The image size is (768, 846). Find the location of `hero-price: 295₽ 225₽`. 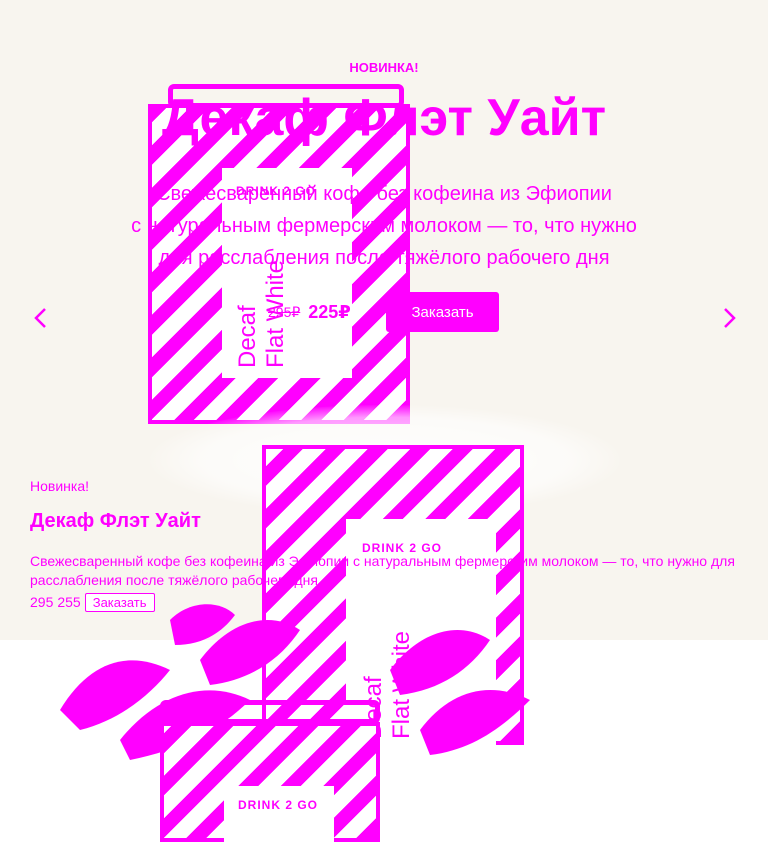

hero-price: 295₽ 225₽ is located at coordinates (309, 312).